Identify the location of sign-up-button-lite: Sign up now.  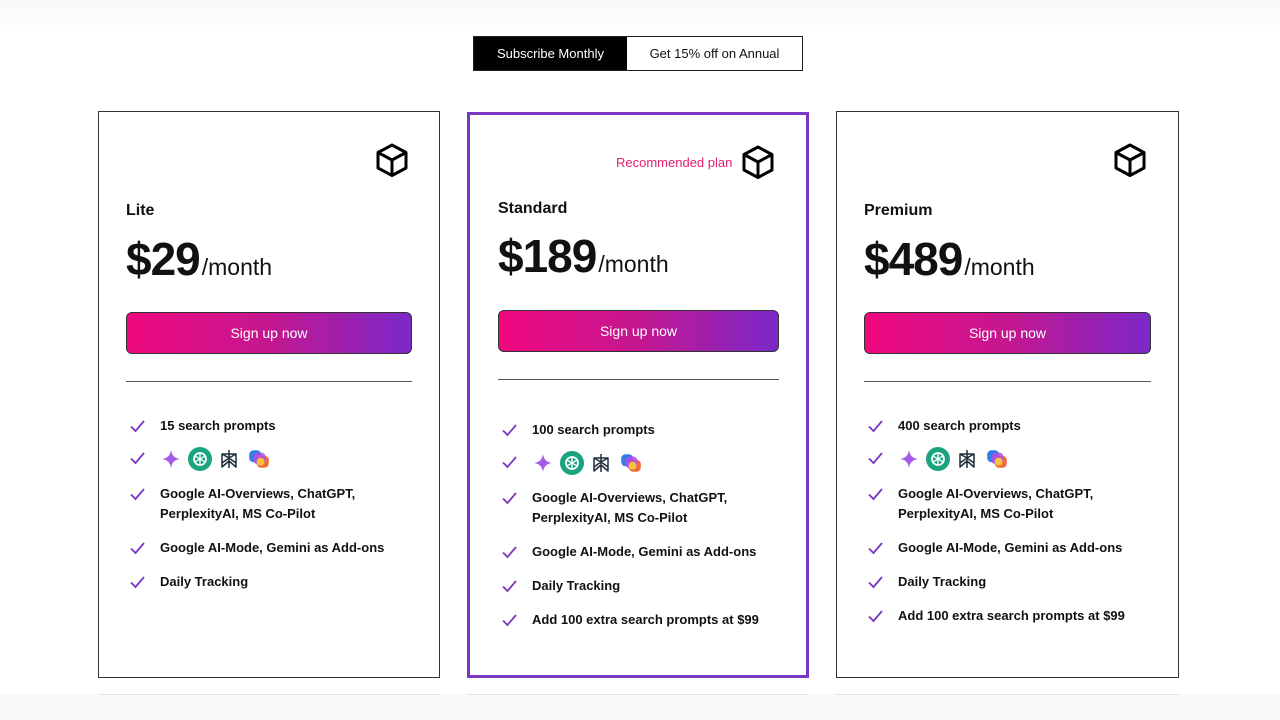
(269, 333).